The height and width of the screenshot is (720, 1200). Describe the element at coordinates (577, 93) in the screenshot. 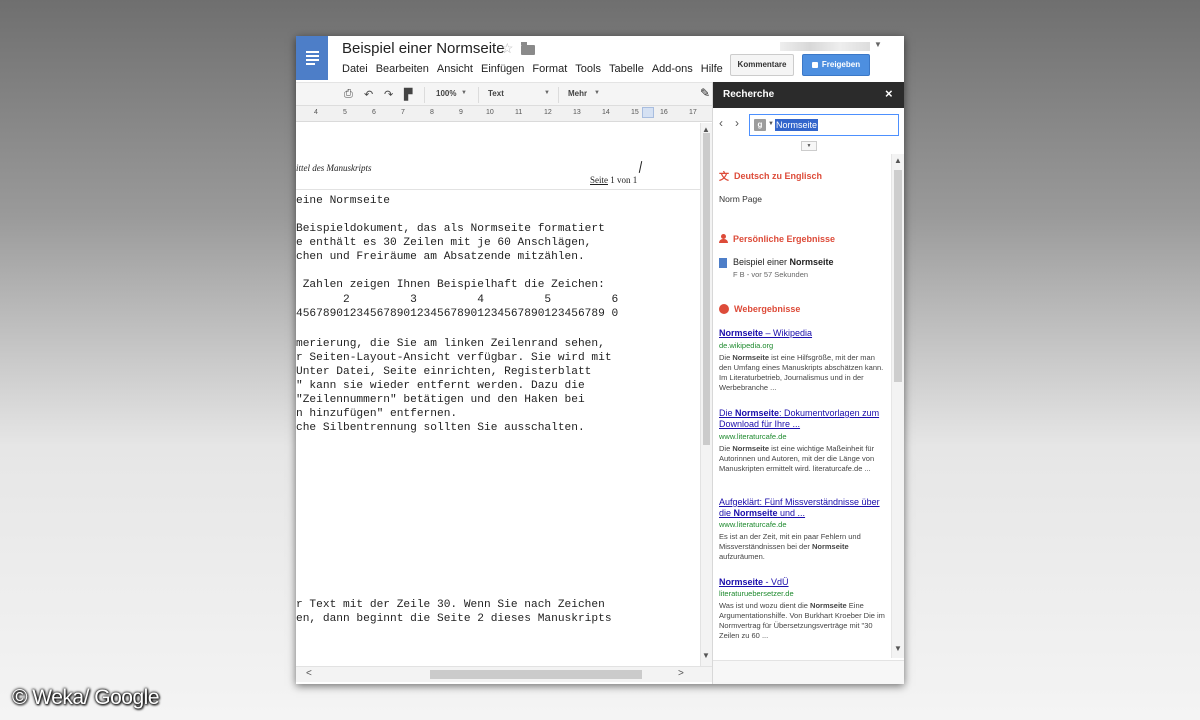

I see `more-menu: Mehr` at that location.